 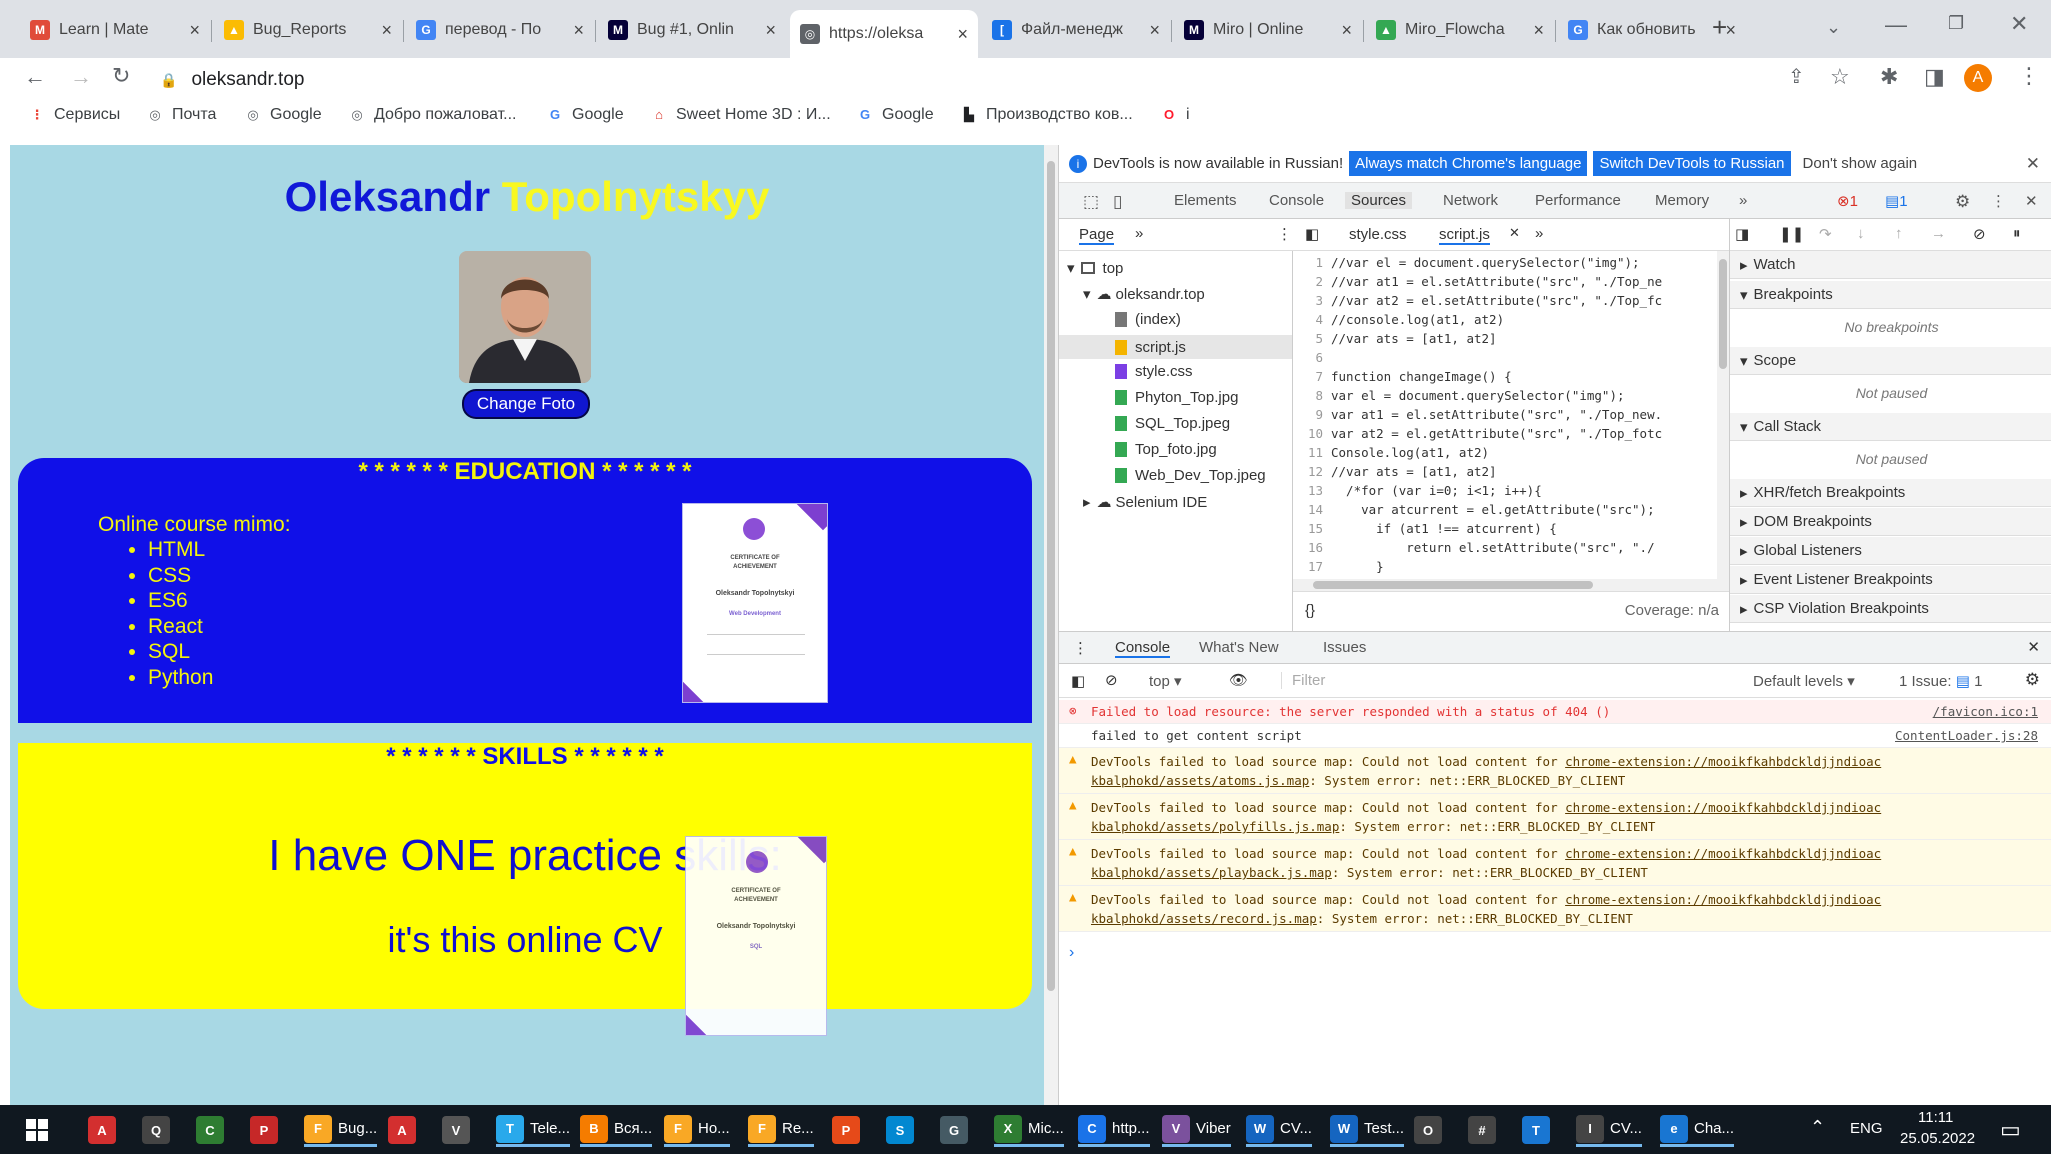 What do you see at coordinates (1743, 200) in the screenshot?
I see `more-tabs-icon: »` at bounding box center [1743, 200].